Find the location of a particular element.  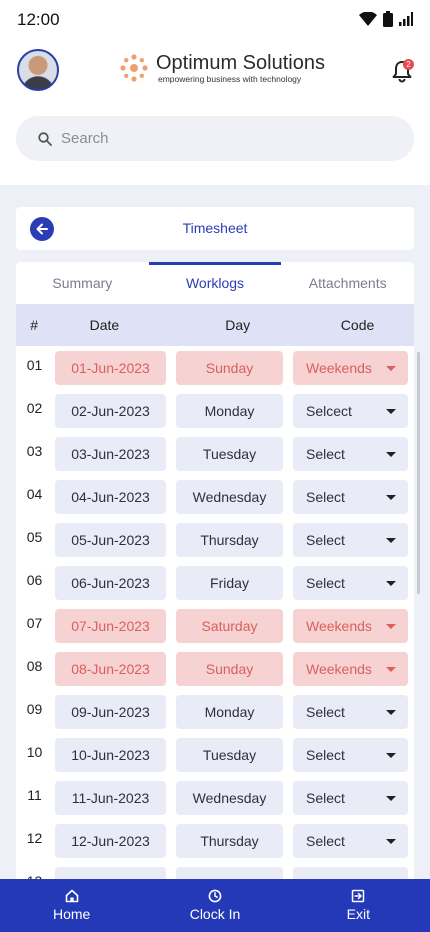

row-number: 12 is located at coordinates (34, 838).